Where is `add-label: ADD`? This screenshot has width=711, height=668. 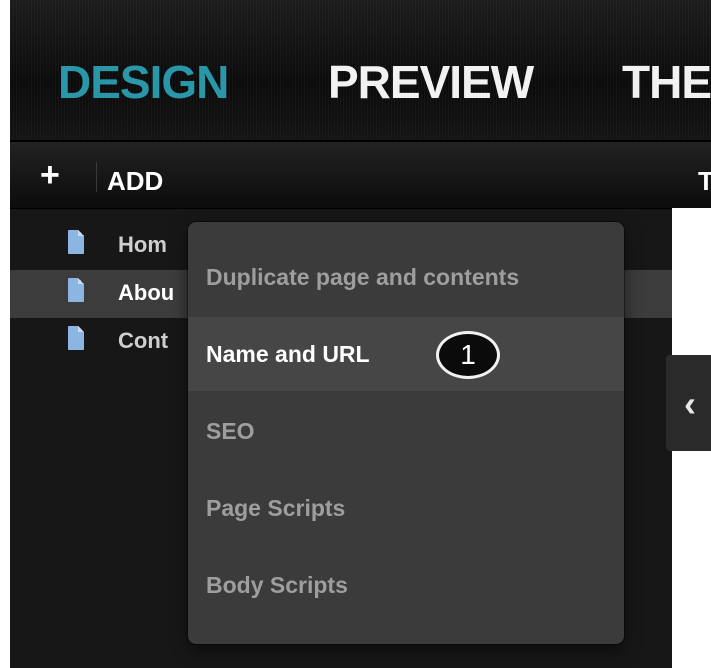
add-label: ADD is located at coordinates (135, 181).